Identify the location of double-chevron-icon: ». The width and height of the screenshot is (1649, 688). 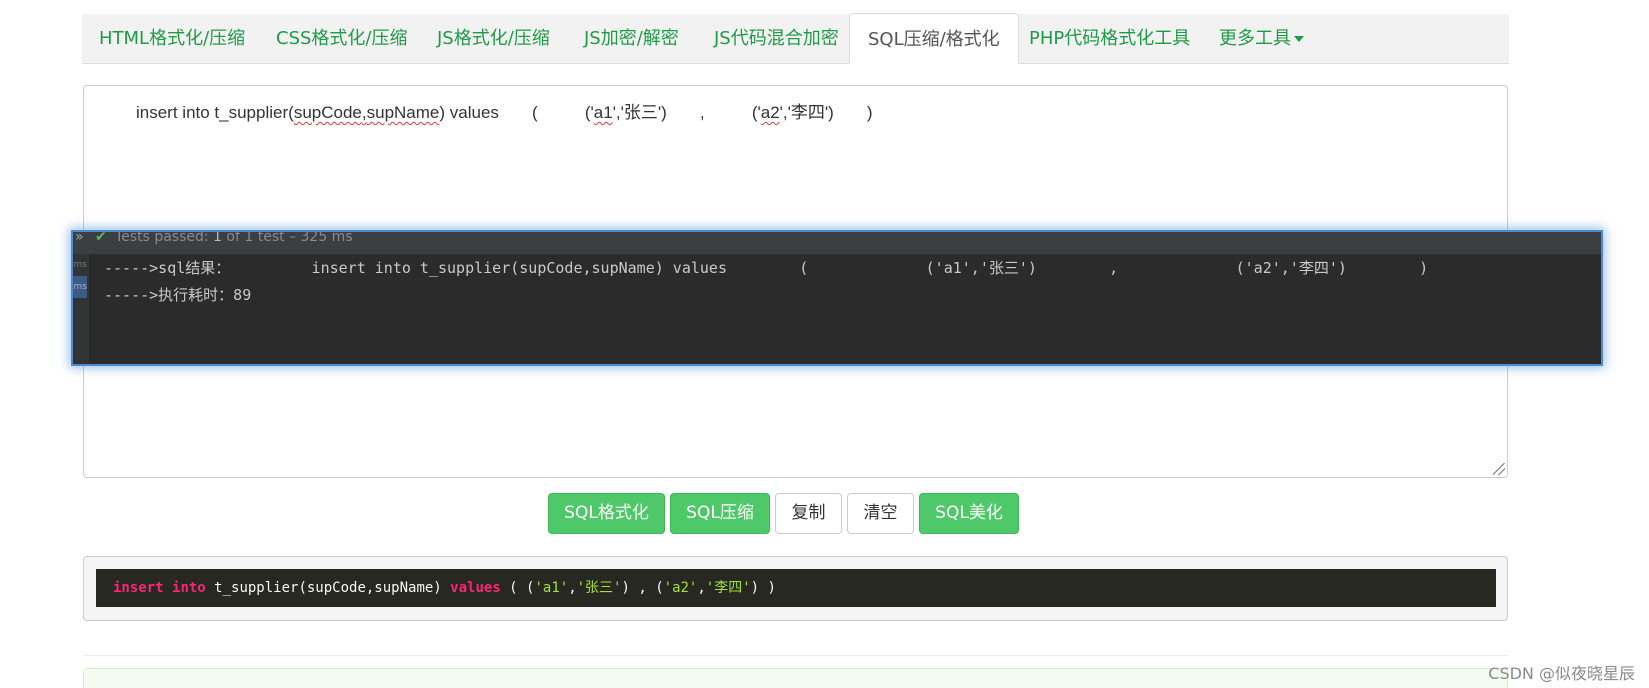
(79, 238).